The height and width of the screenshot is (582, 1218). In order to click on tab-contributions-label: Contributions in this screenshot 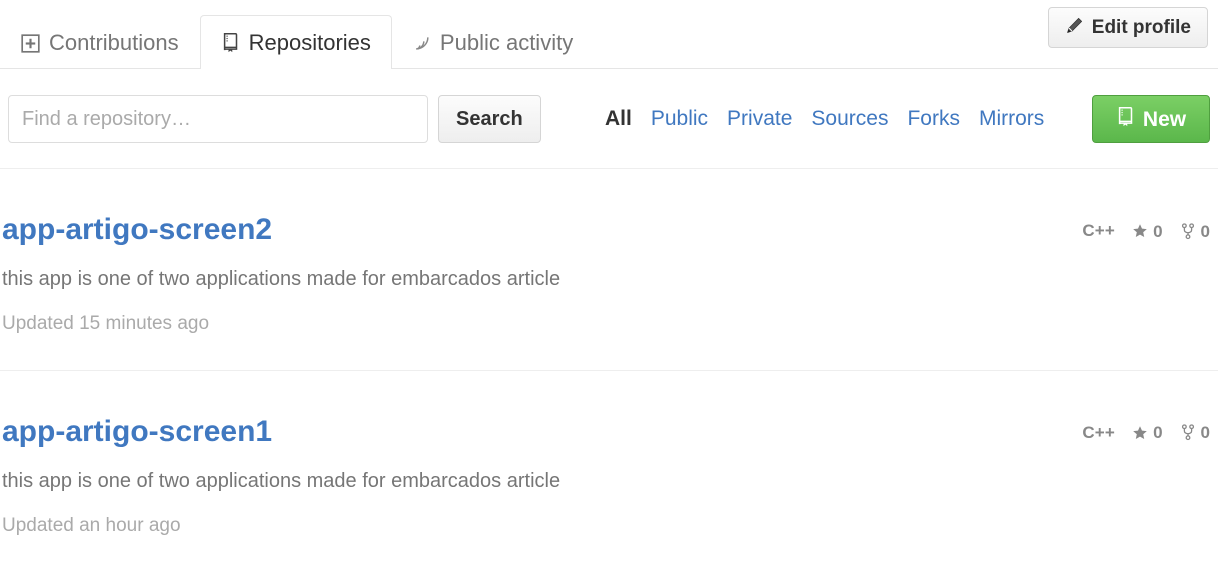, I will do `click(114, 42)`.